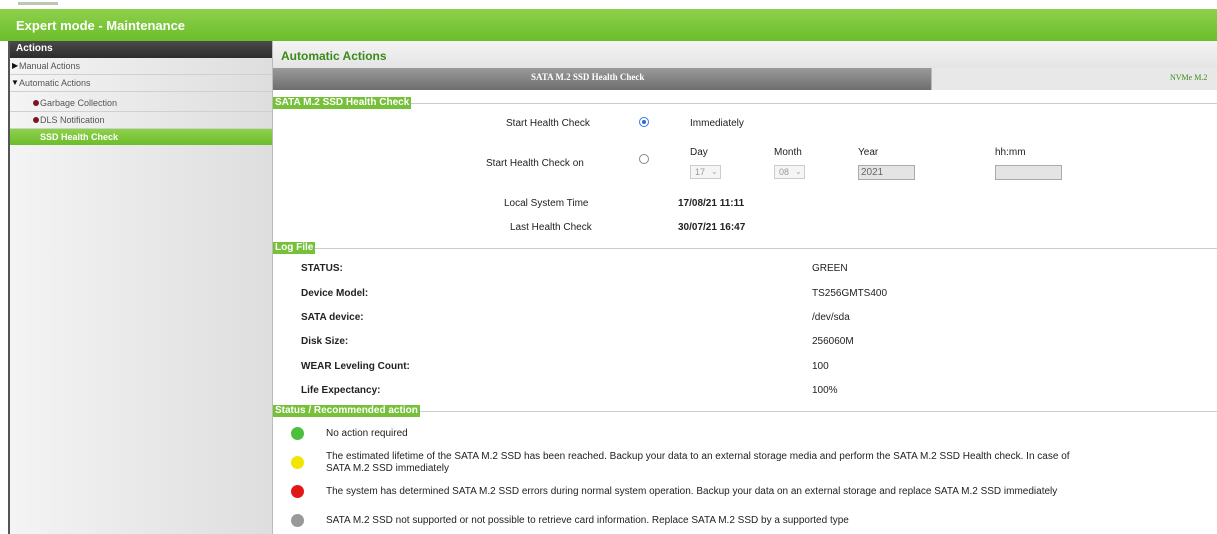 The height and width of the screenshot is (534, 1217). What do you see at coordinates (355, 366) in the screenshot?
I see `log-label-wear-leveling: WEAR Leveling Count:` at bounding box center [355, 366].